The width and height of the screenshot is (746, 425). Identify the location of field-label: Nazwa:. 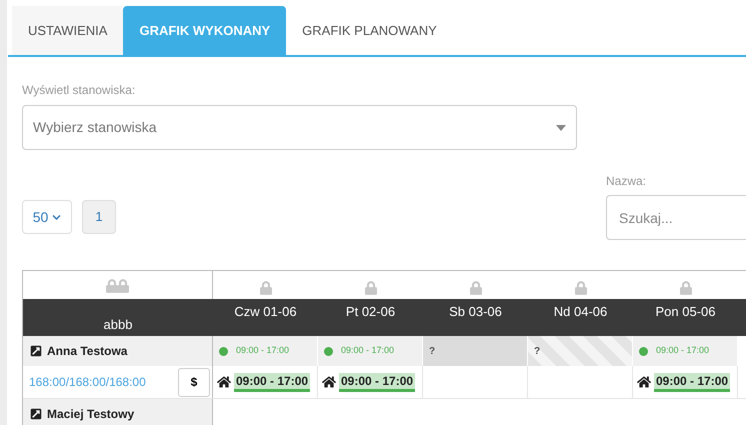
(627, 181).